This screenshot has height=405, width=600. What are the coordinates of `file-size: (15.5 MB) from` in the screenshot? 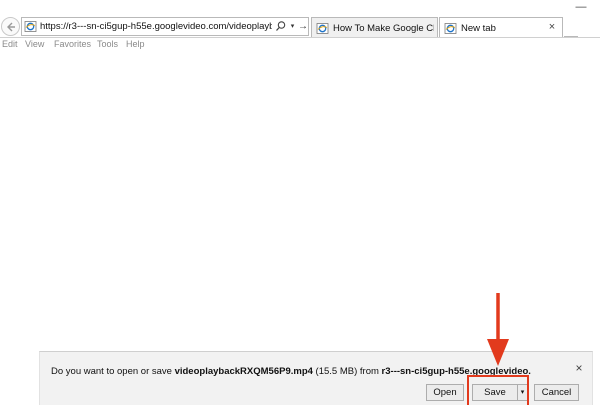 It's located at (347, 371).